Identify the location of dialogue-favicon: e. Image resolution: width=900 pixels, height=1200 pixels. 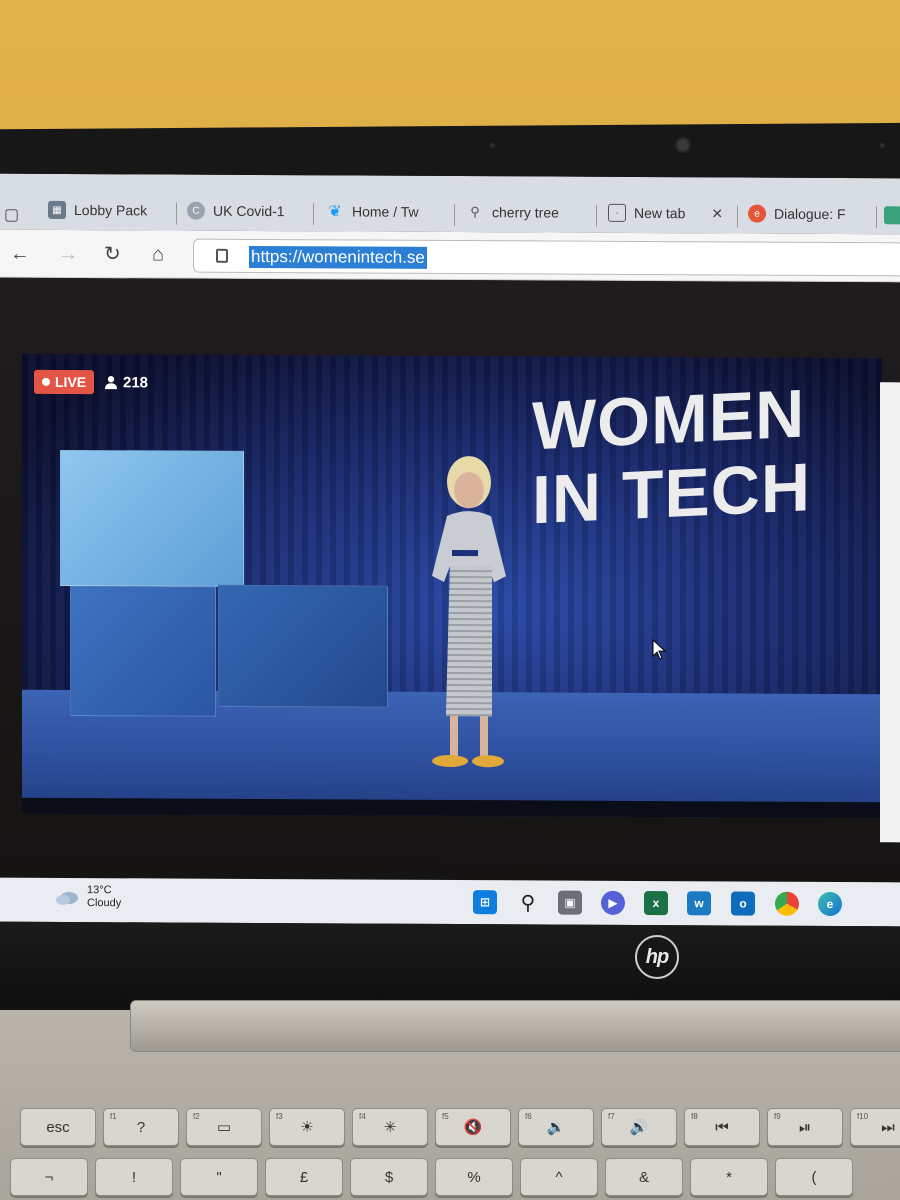
(757, 213).